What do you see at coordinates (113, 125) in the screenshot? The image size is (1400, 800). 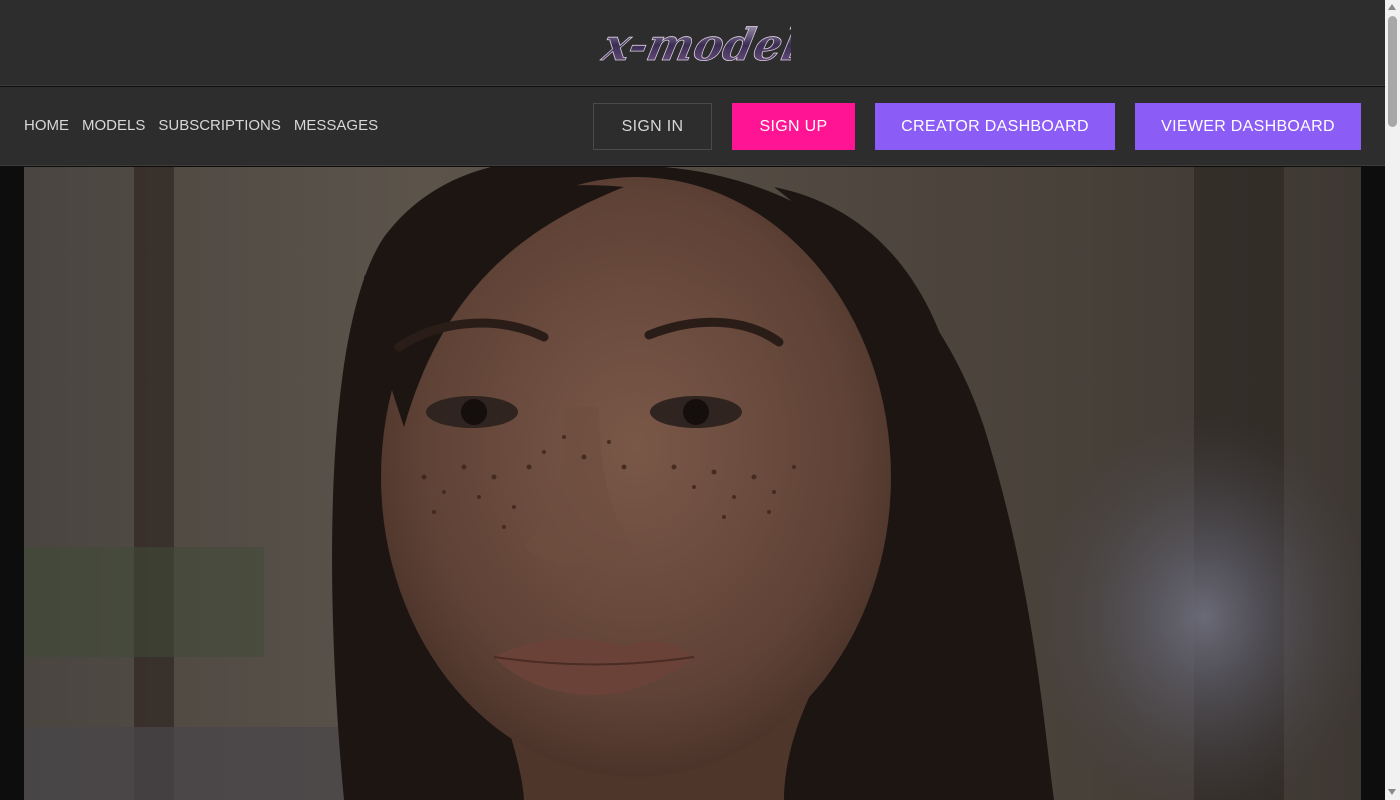 I see `nav-link-models: MODELS` at bounding box center [113, 125].